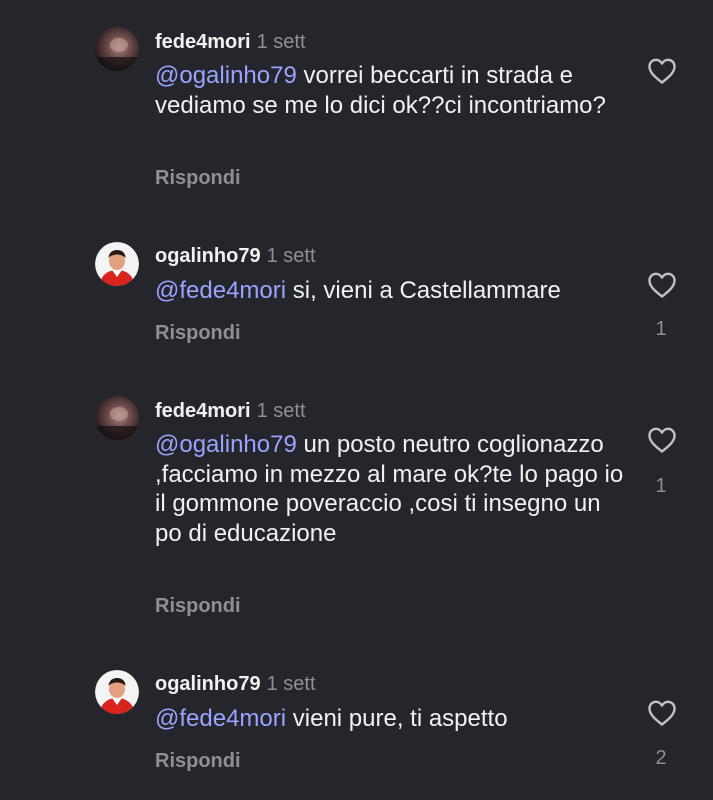 Image resolution: width=713 pixels, height=800 pixels. I want to click on comment-text: @fede4mori vieni pure, ti aspetto, so click(390, 719).